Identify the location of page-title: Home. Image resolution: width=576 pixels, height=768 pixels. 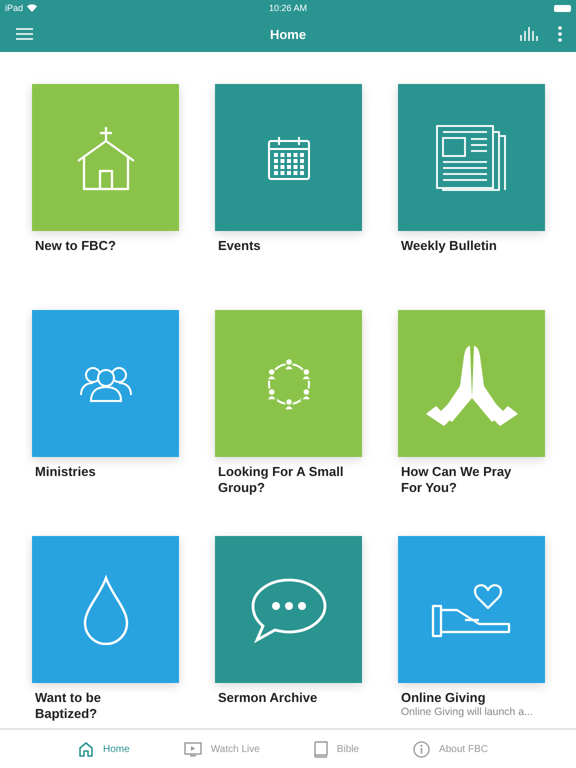
(288, 34).